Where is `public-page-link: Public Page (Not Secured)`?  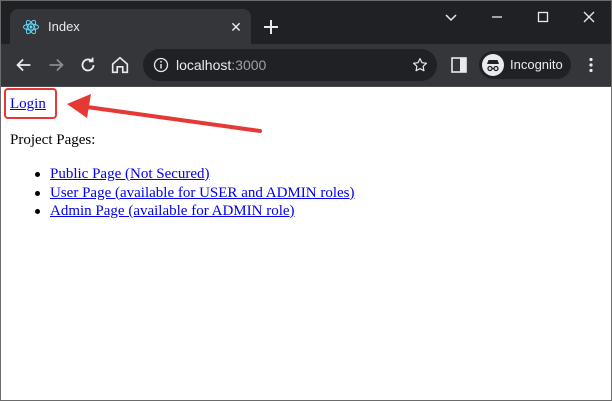 public-page-link: Public Page (Not Secured) is located at coordinates (130, 174).